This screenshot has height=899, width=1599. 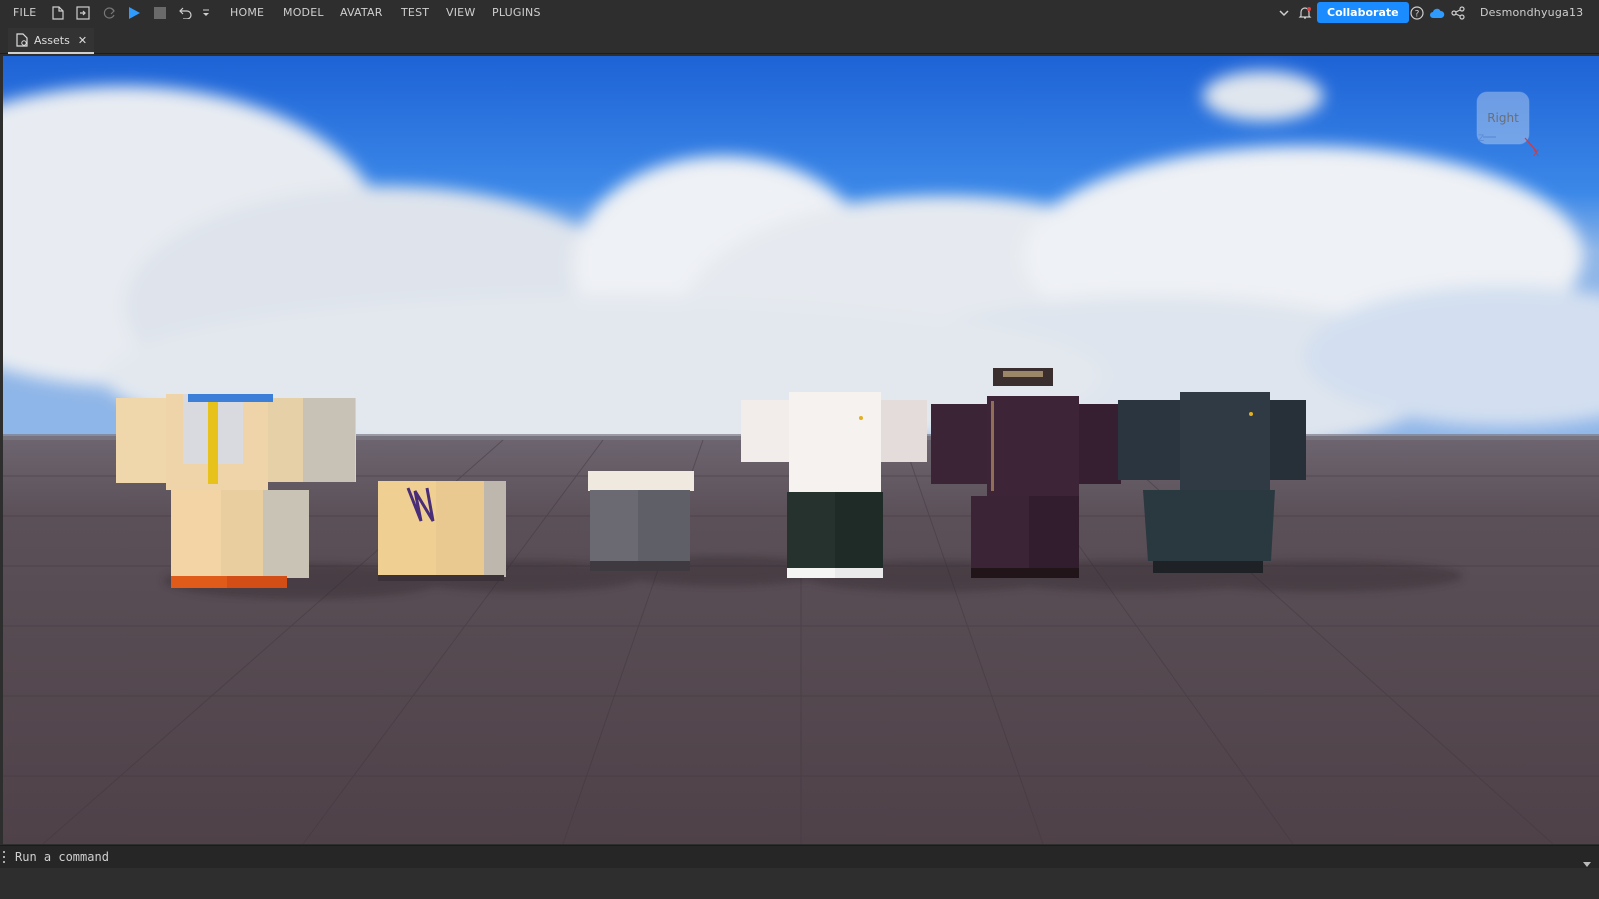 What do you see at coordinates (1536, 154) in the screenshot?
I see `axis-x-label: X` at bounding box center [1536, 154].